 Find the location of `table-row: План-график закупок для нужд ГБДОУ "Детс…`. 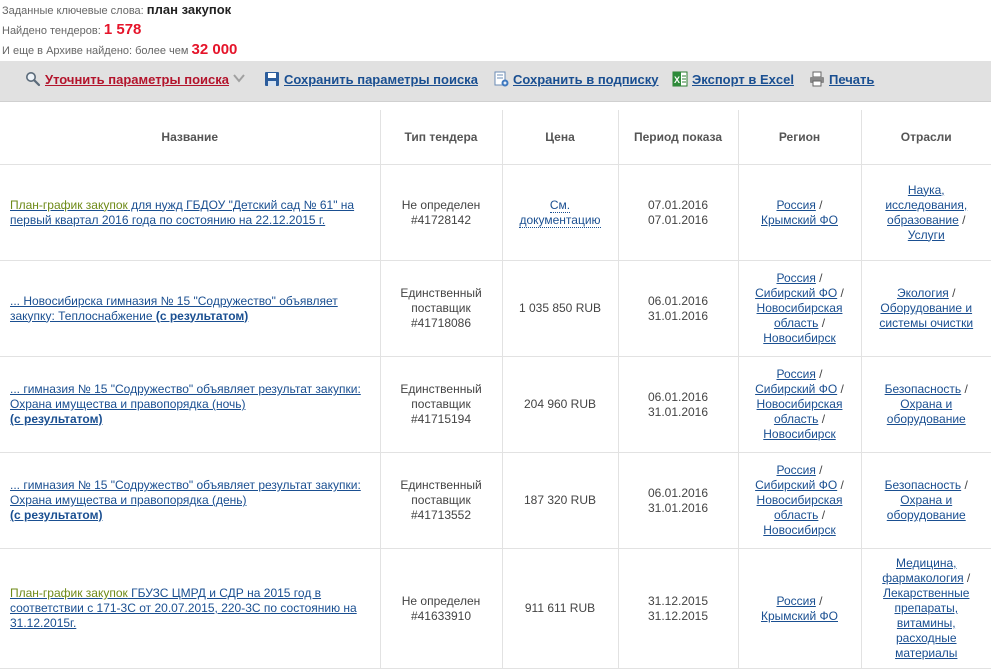

table-row: План-график закупок для нужд ГБДОУ "Детс… is located at coordinates (495, 212).